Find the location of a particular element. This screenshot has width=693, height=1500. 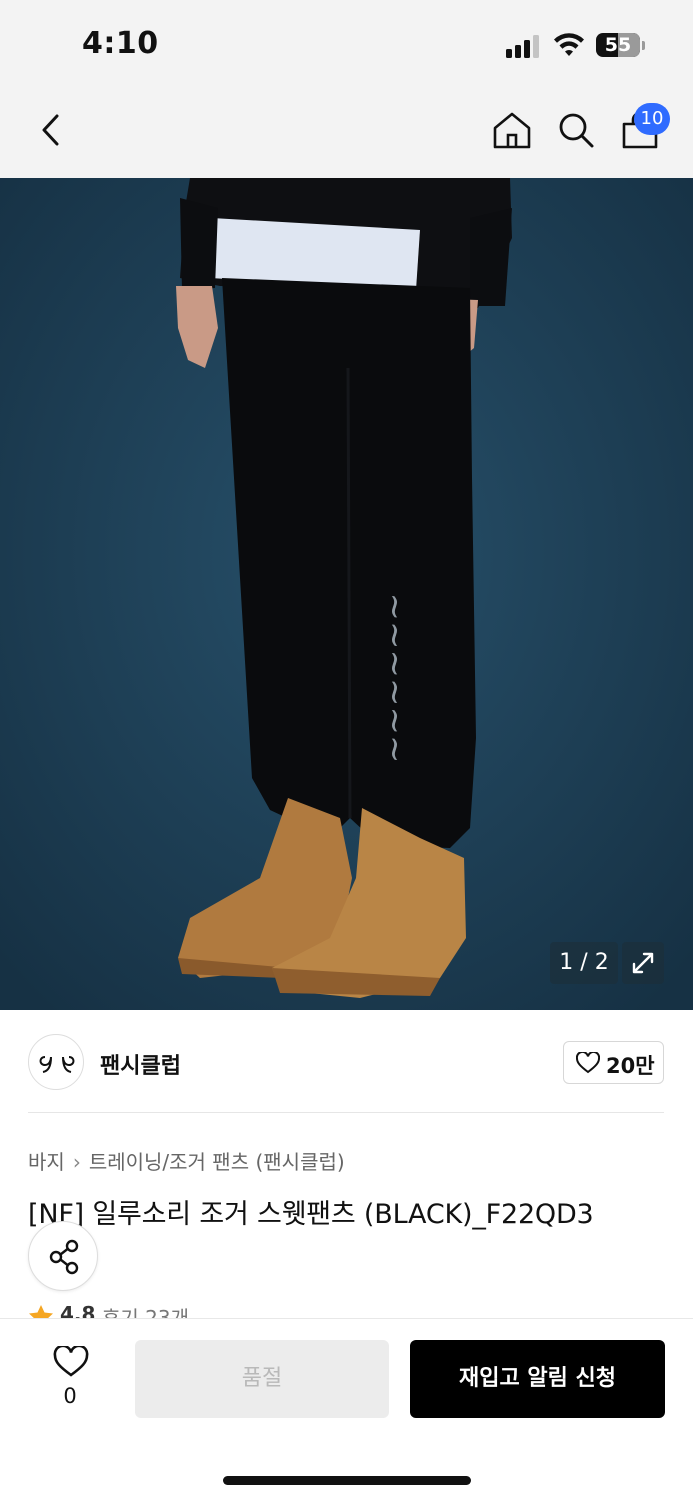

brand-like-count: 20만 is located at coordinates (630, 1066).